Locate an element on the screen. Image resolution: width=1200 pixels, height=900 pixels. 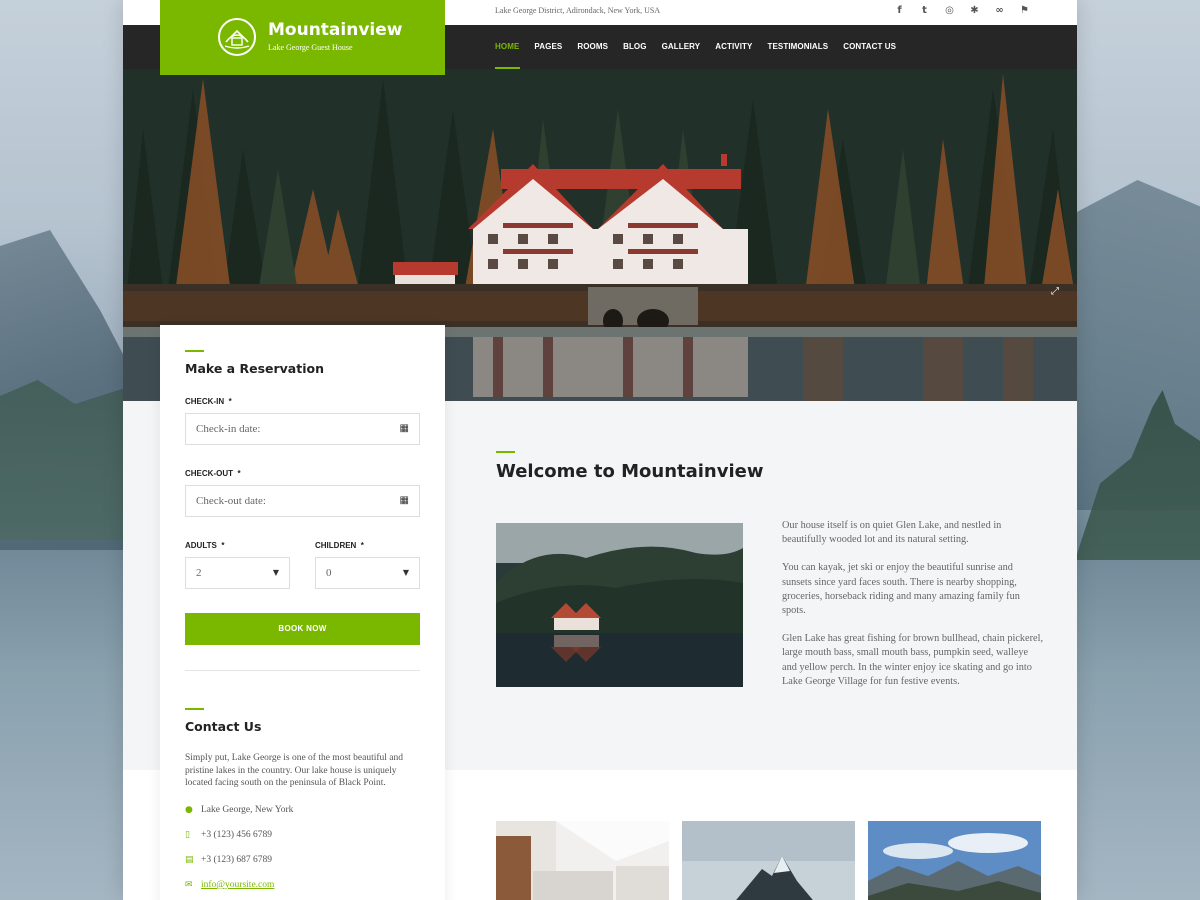
site-name: Mountainview is located at coordinates (335, 30).